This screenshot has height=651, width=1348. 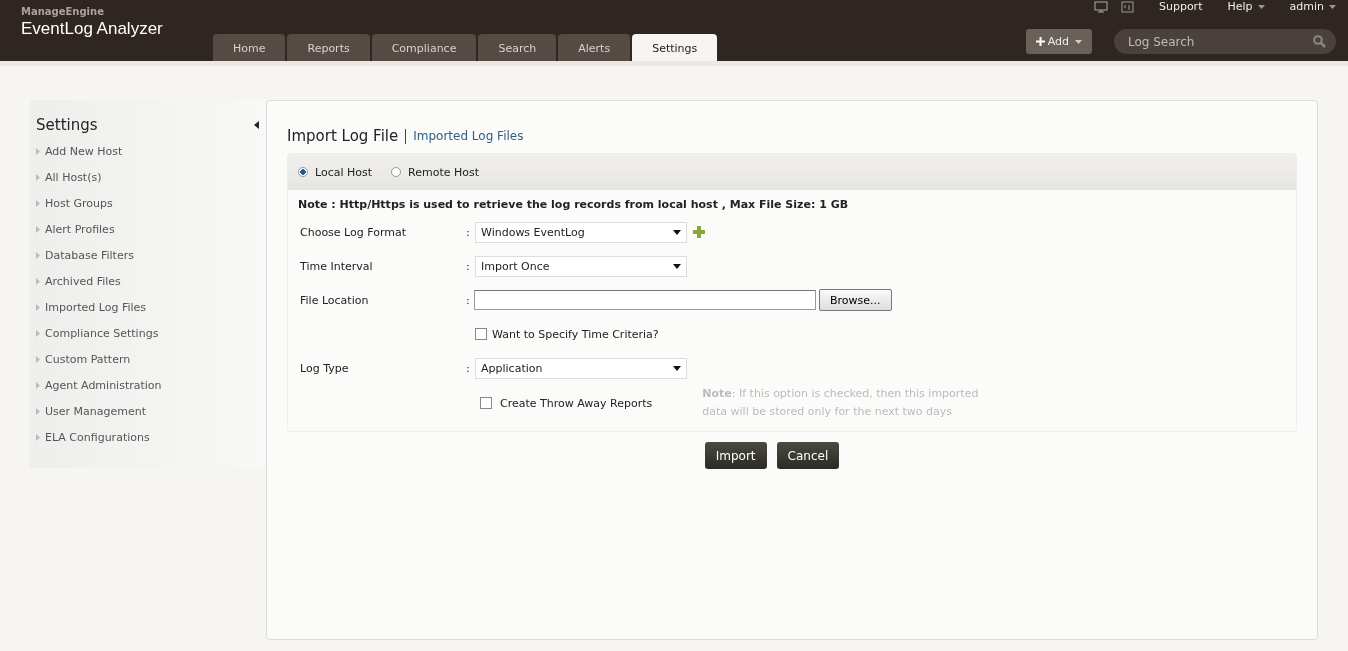 I want to click on action-button: Import, so click(x=735, y=455).